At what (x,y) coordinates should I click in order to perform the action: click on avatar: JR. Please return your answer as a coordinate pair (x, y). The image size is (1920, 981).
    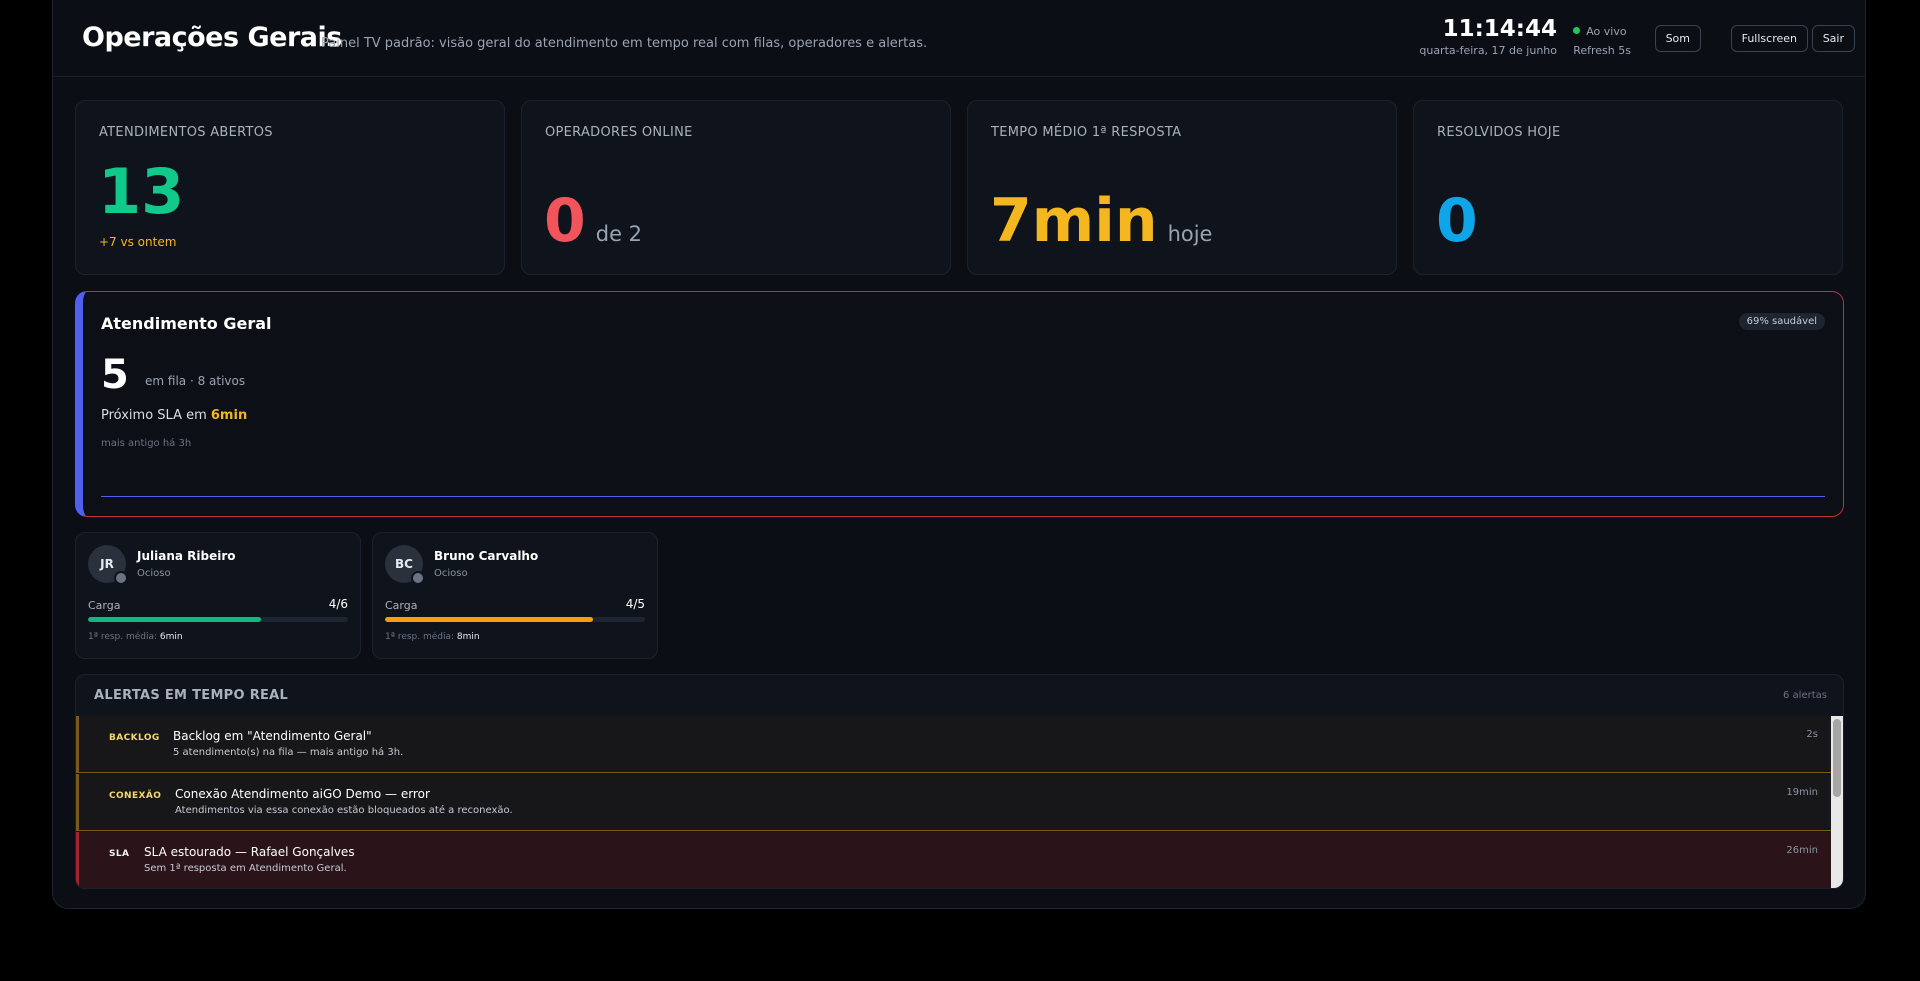
    Looking at the image, I should click on (108, 565).